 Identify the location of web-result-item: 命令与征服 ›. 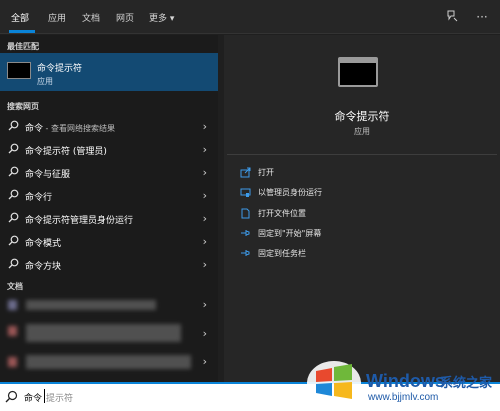
(109, 172).